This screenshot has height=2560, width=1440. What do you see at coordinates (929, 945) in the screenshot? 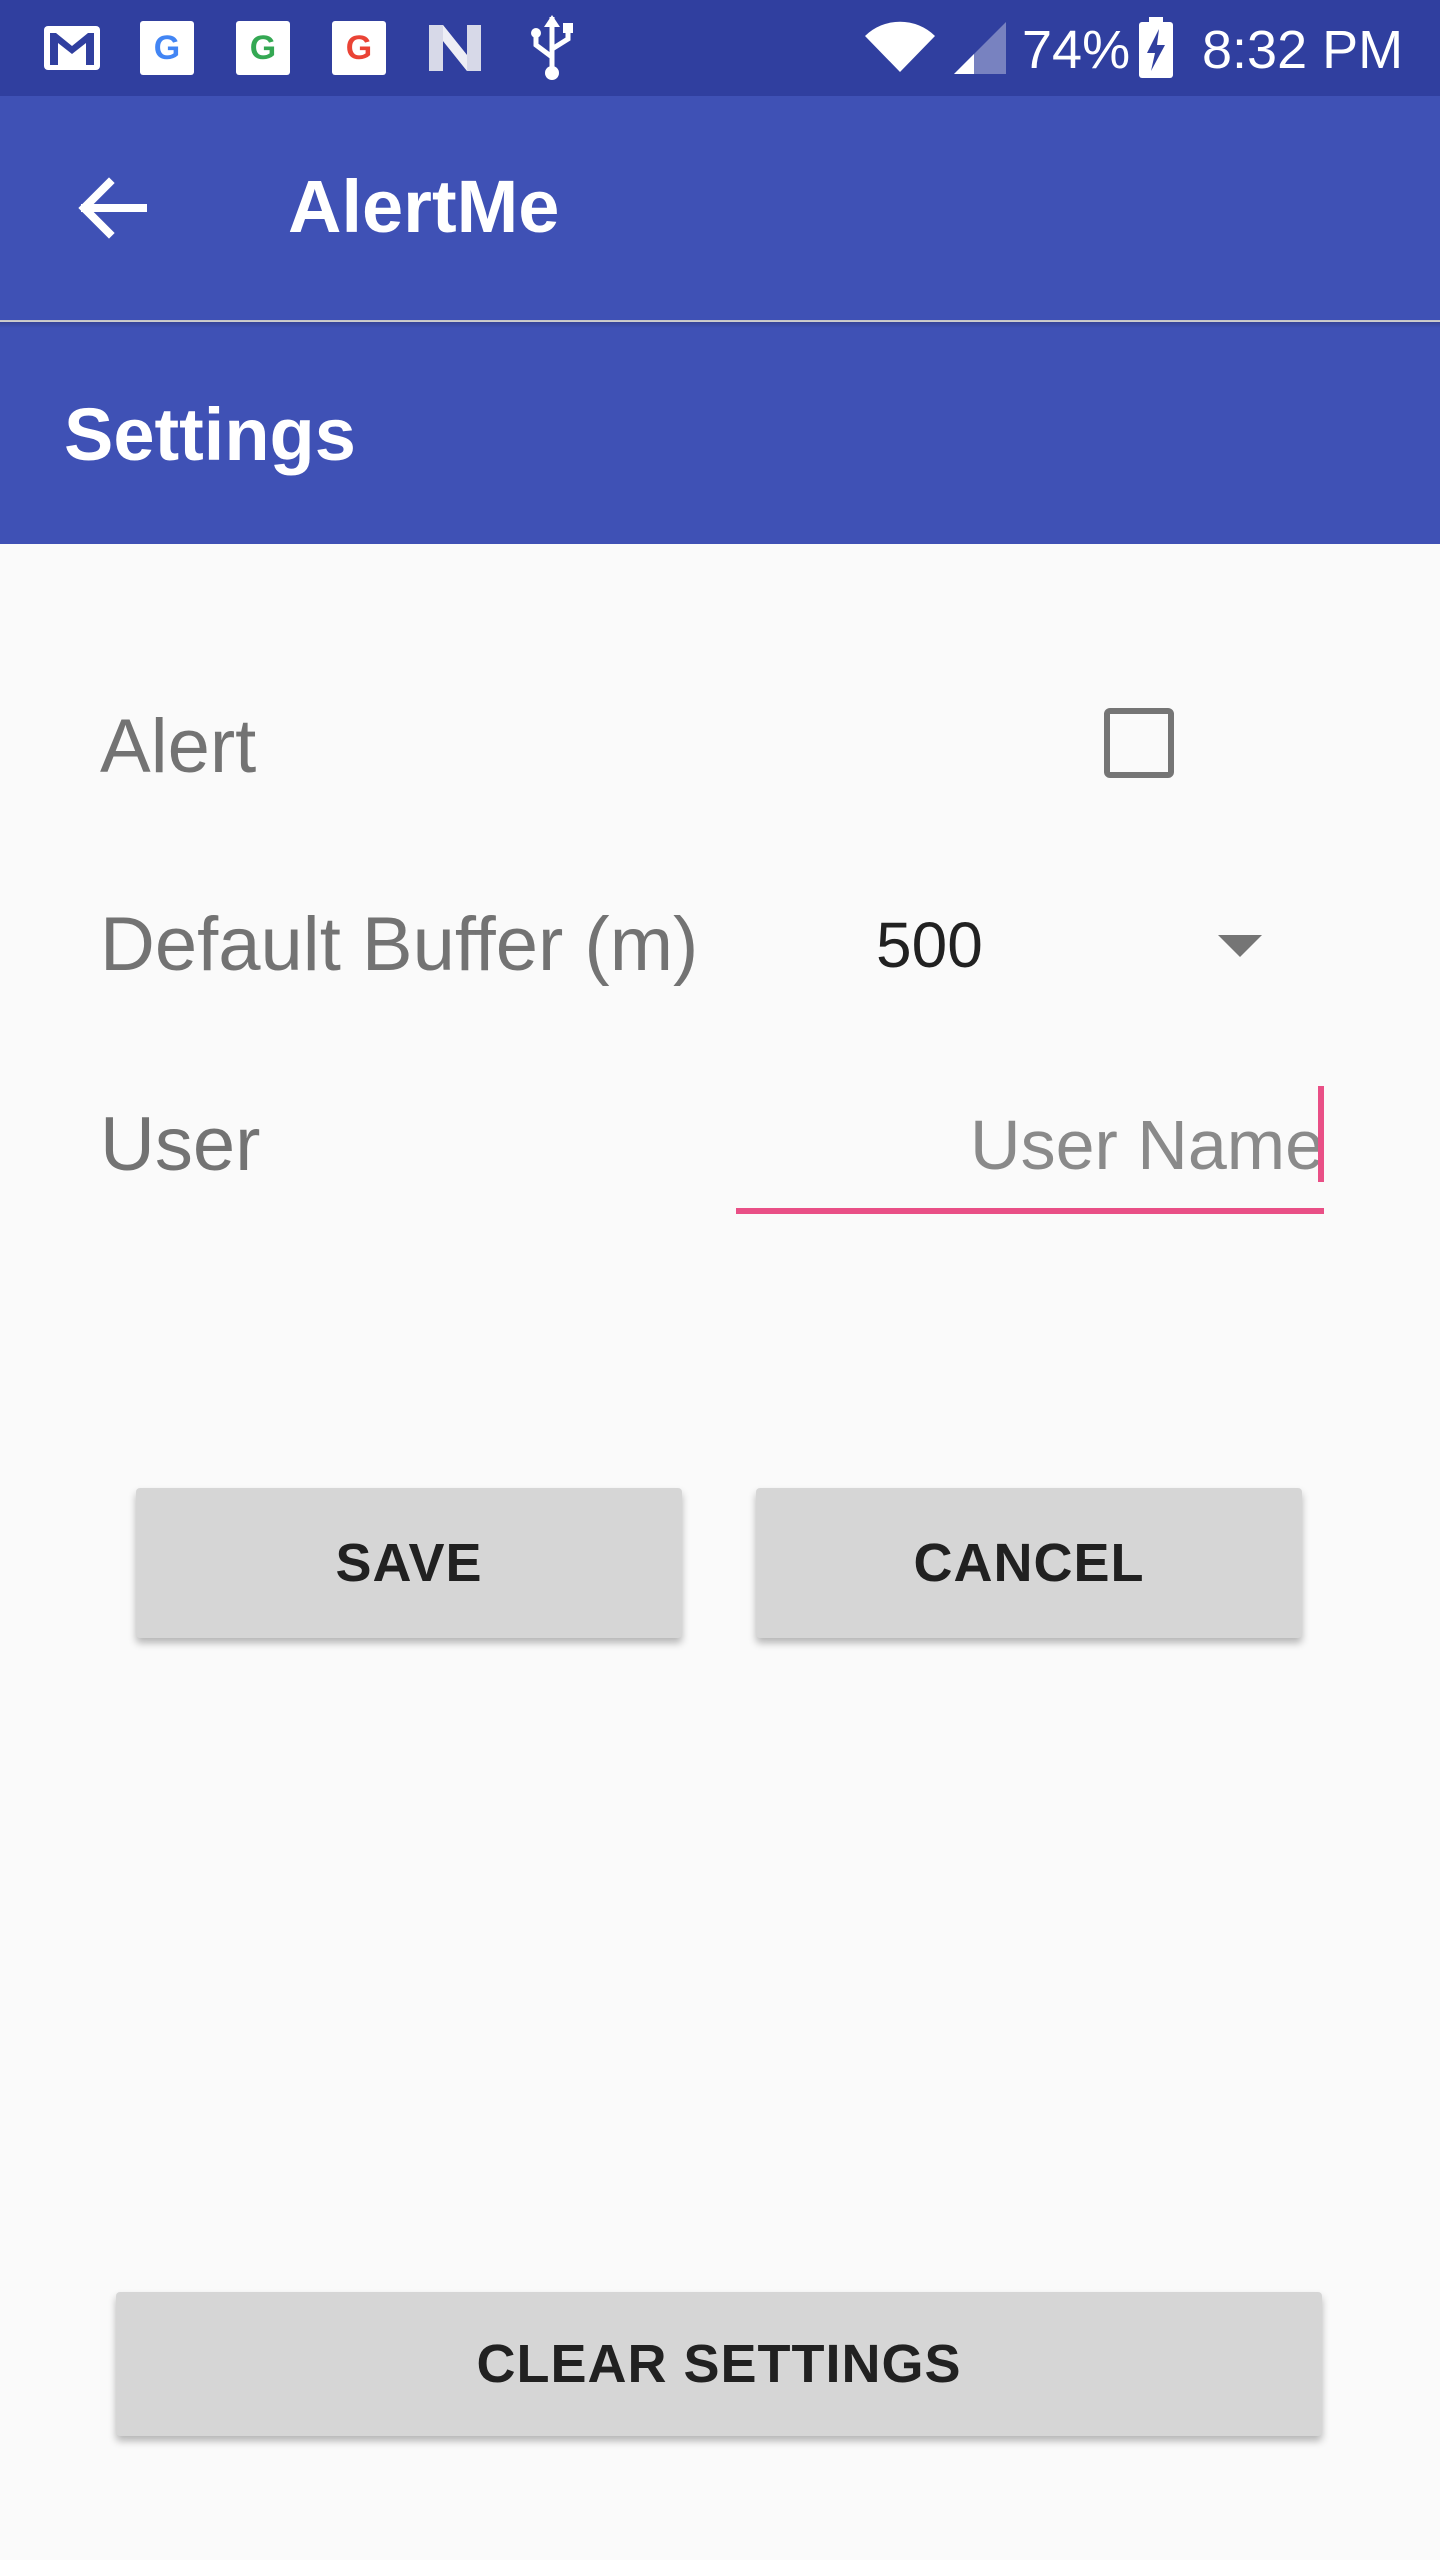
I see `buffer-value: 500` at bounding box center [929, 945].